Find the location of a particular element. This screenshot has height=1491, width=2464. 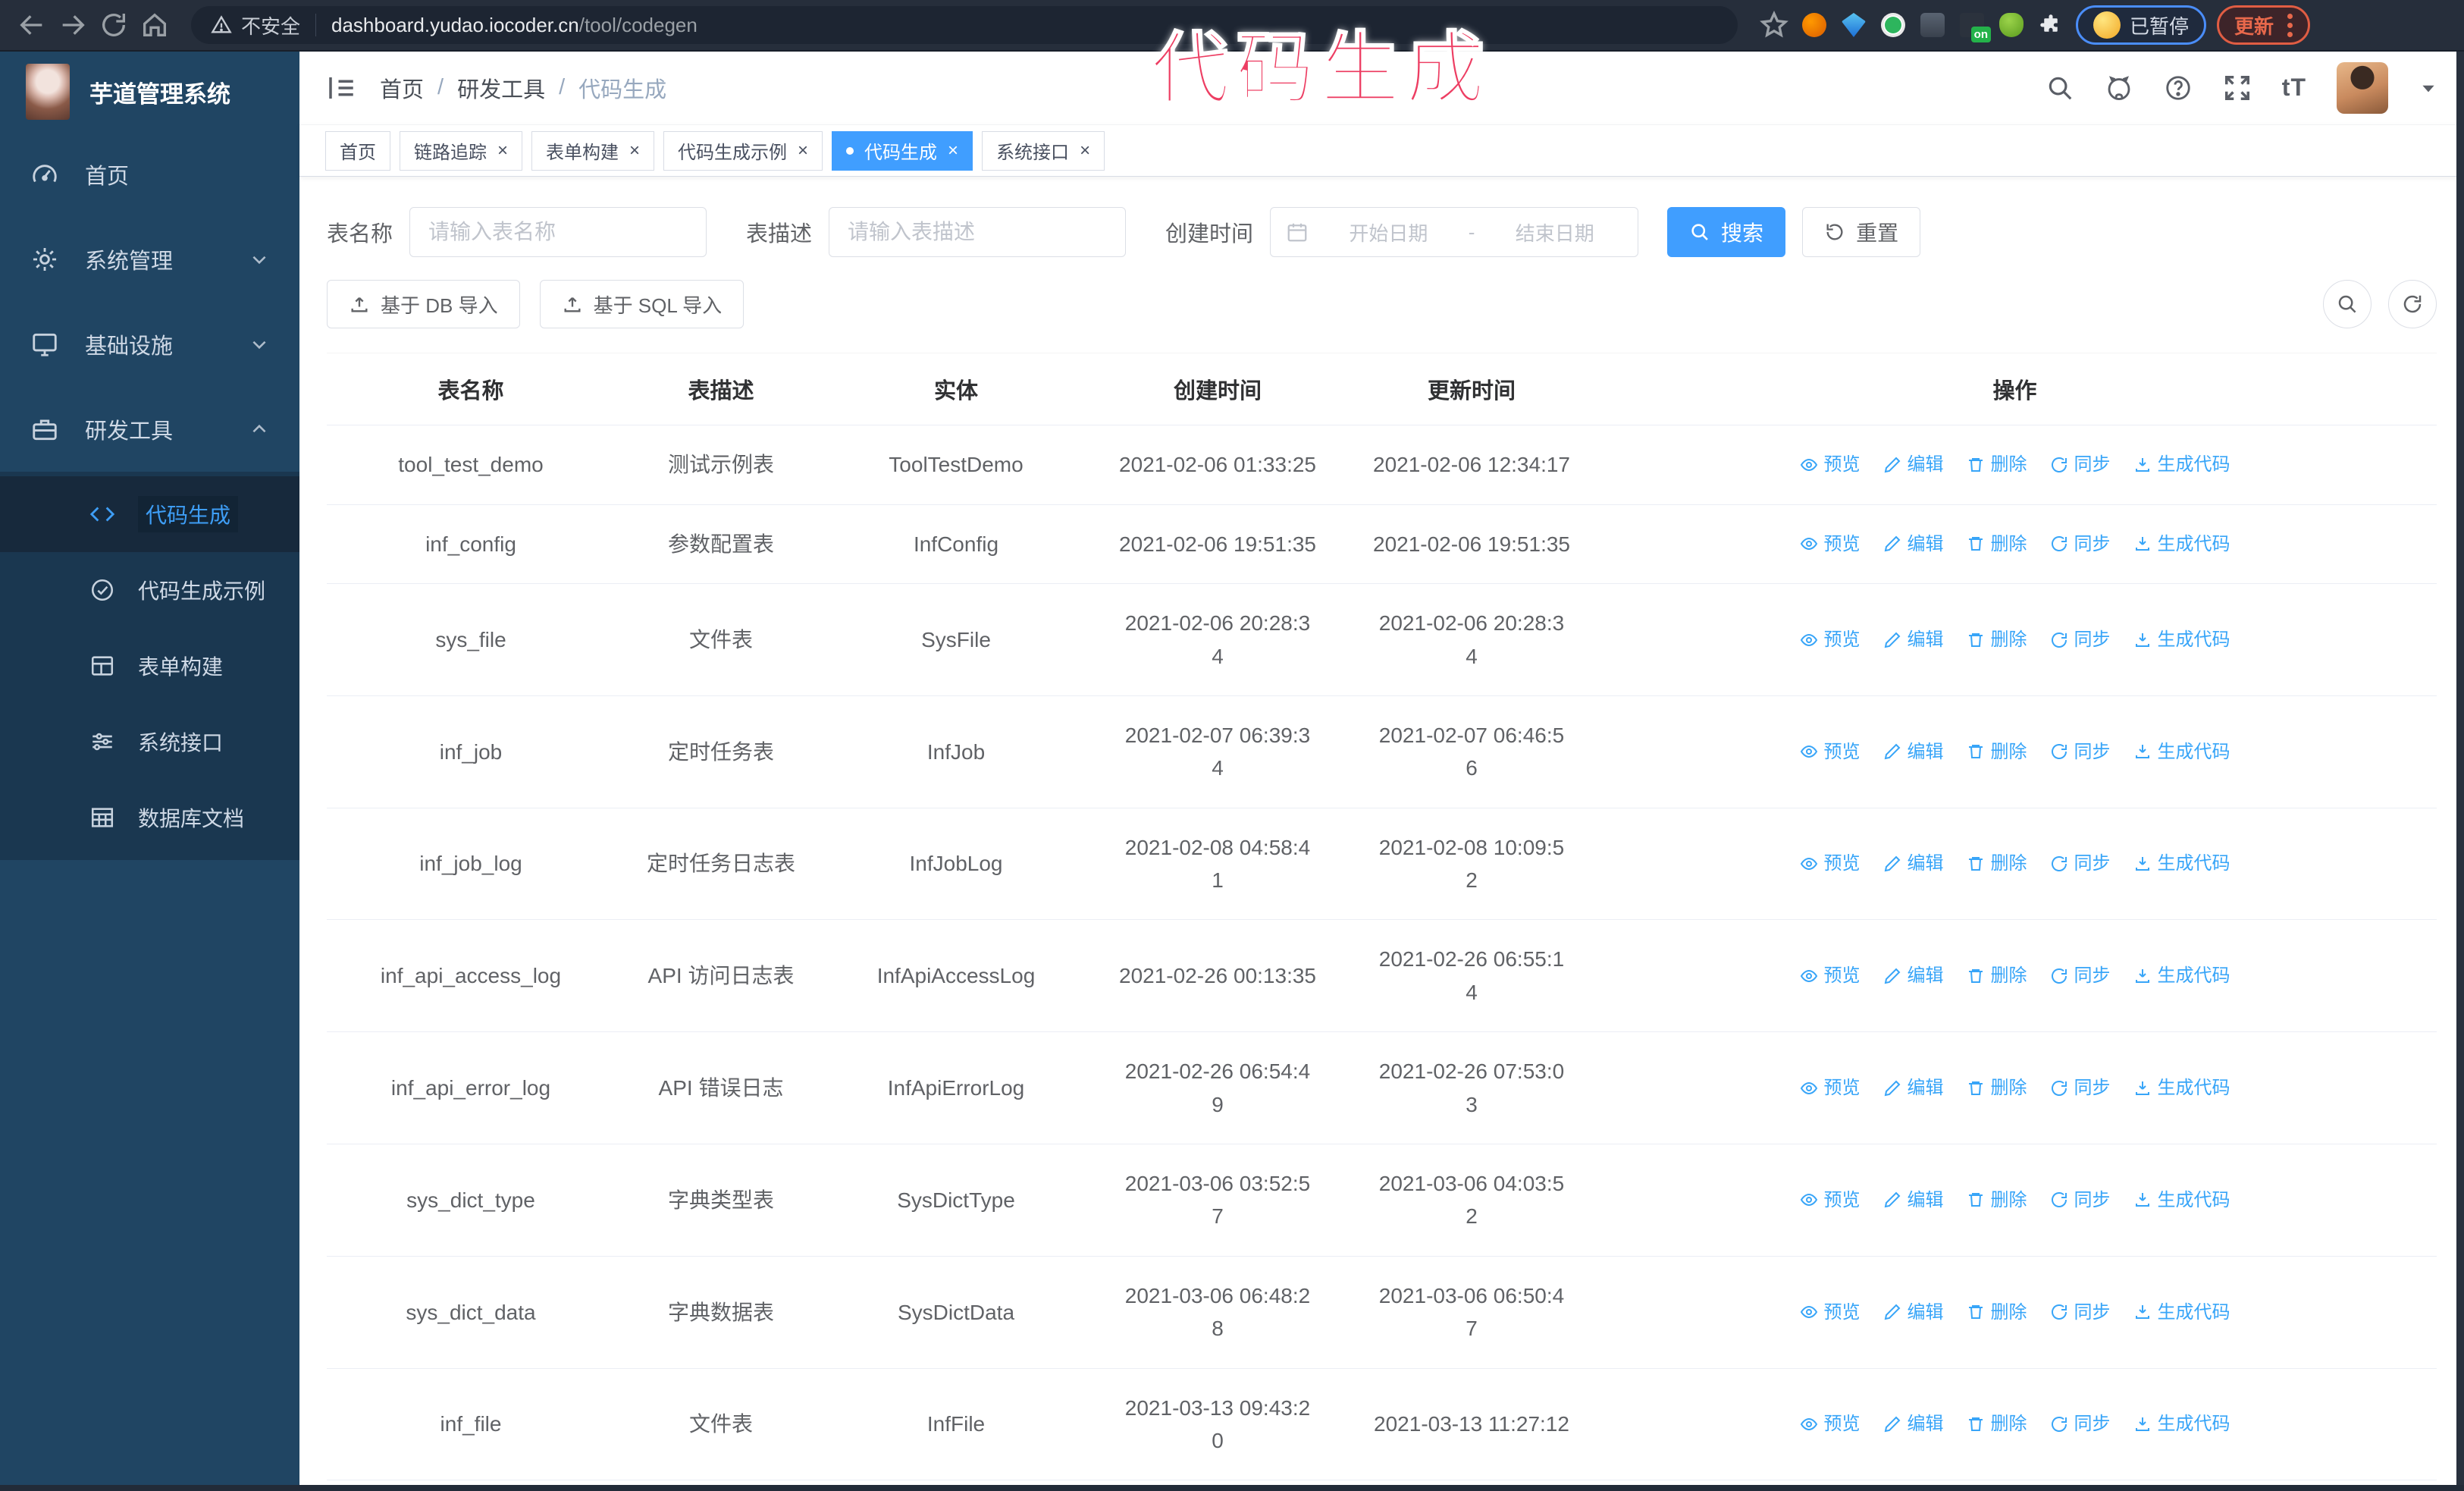

bookmark-star-icon is located at coordinates (1774, 25).